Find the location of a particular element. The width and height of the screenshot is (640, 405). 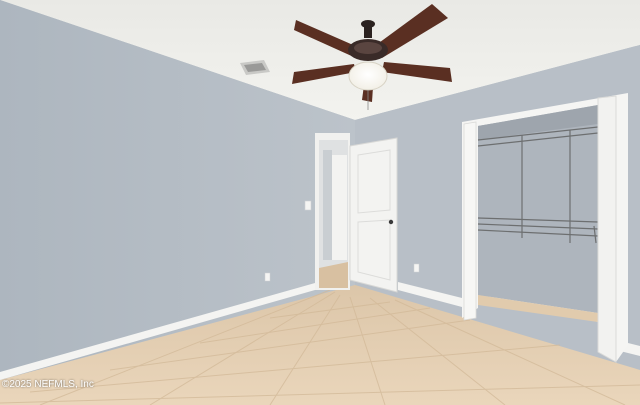

door-knob-icon is located at coordinates (391, 222).